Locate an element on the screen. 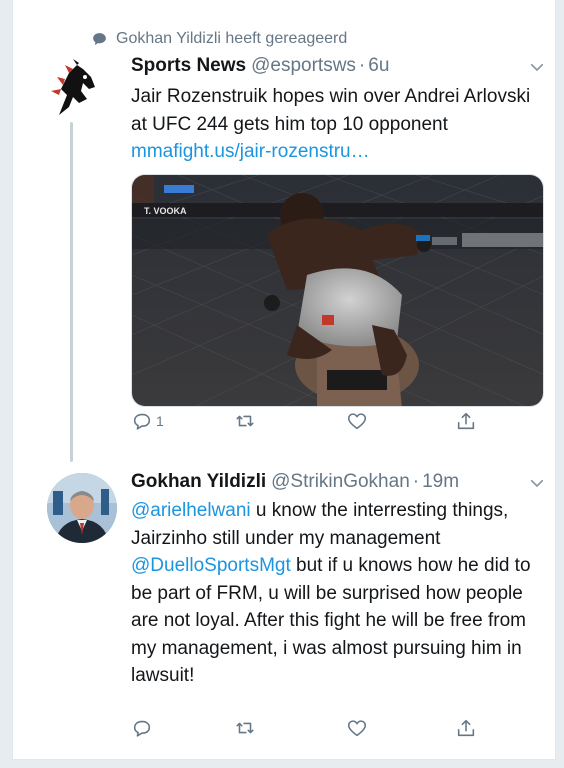  display-name: Gokhan Yildizli is located at coordinates (198, 482).